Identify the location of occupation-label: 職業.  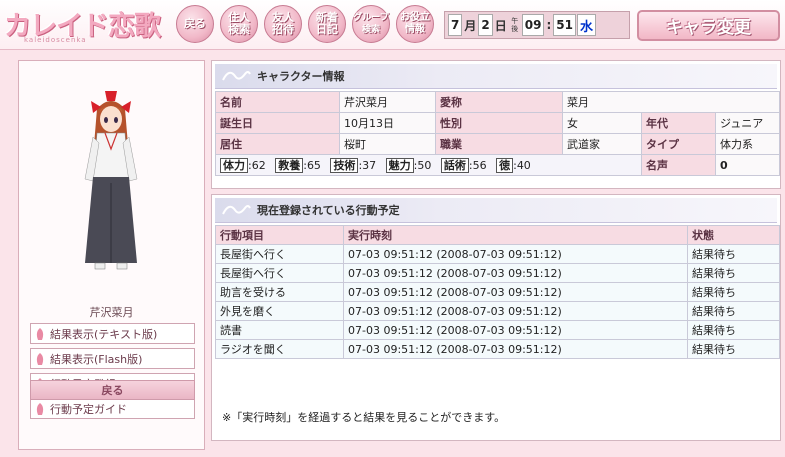
(499, 144).